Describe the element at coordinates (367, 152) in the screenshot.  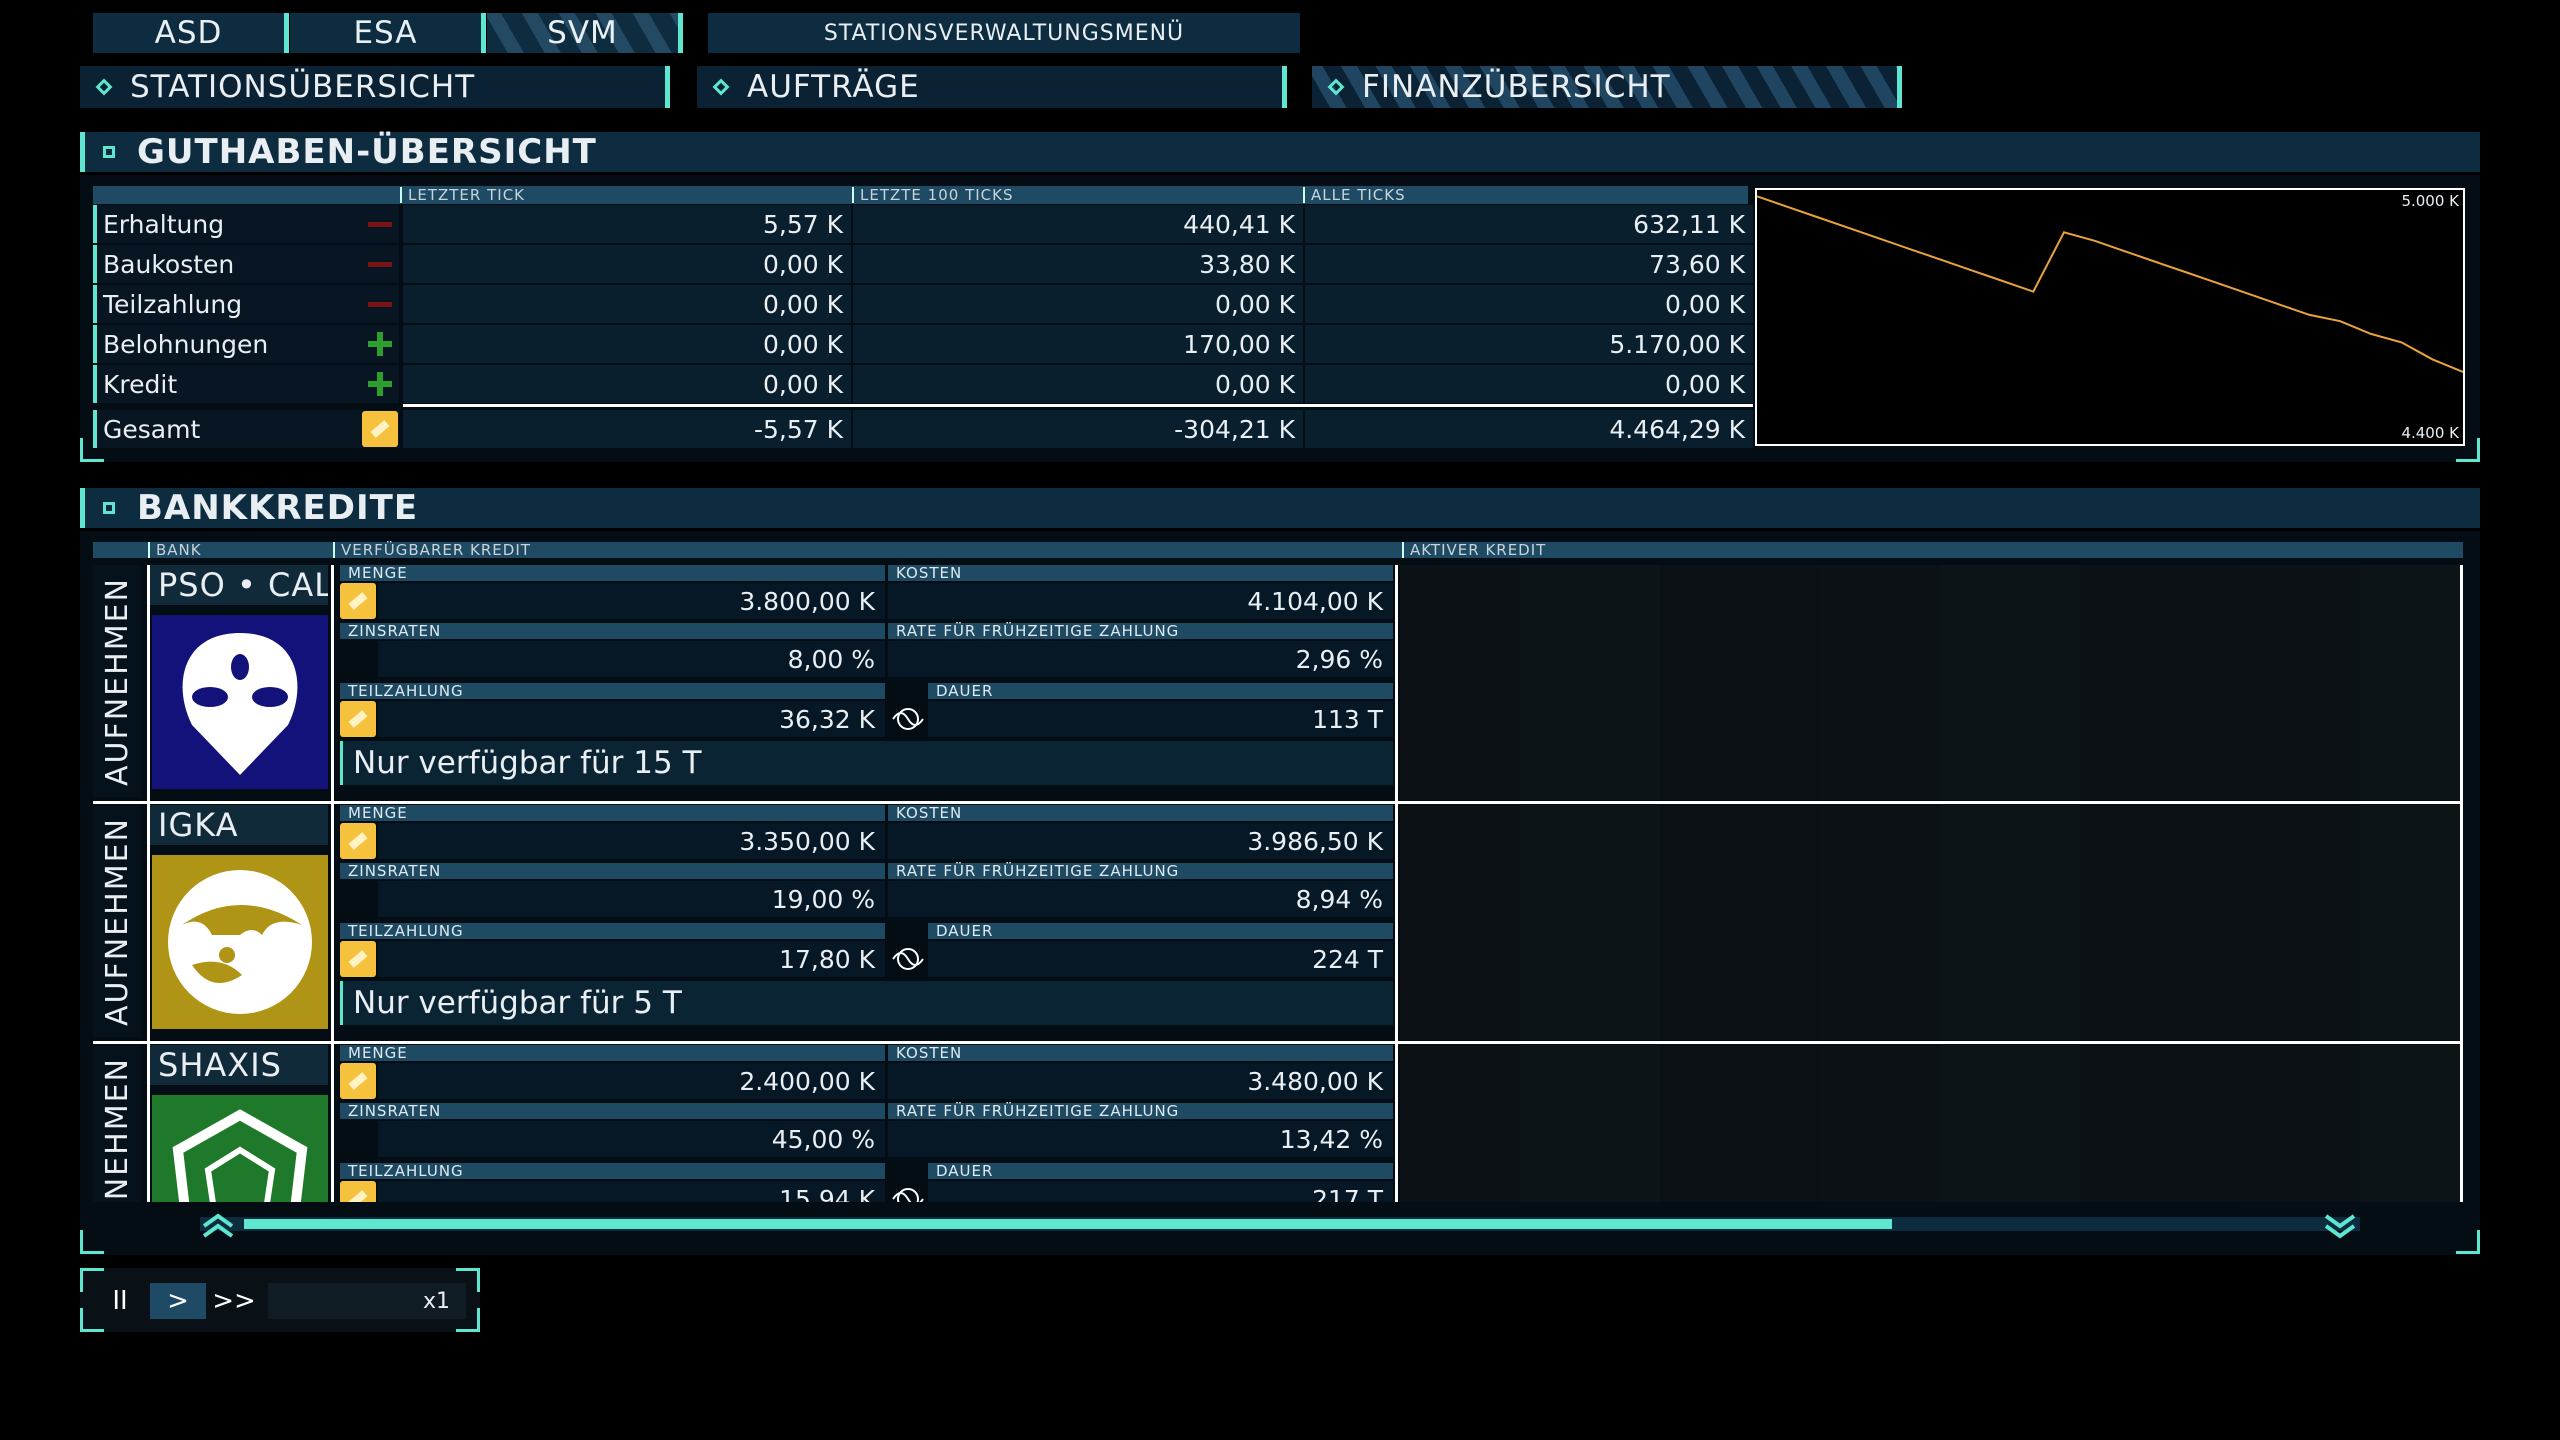
I see `section-title: GUTHABEN-ÜBERSICHT` at that location.